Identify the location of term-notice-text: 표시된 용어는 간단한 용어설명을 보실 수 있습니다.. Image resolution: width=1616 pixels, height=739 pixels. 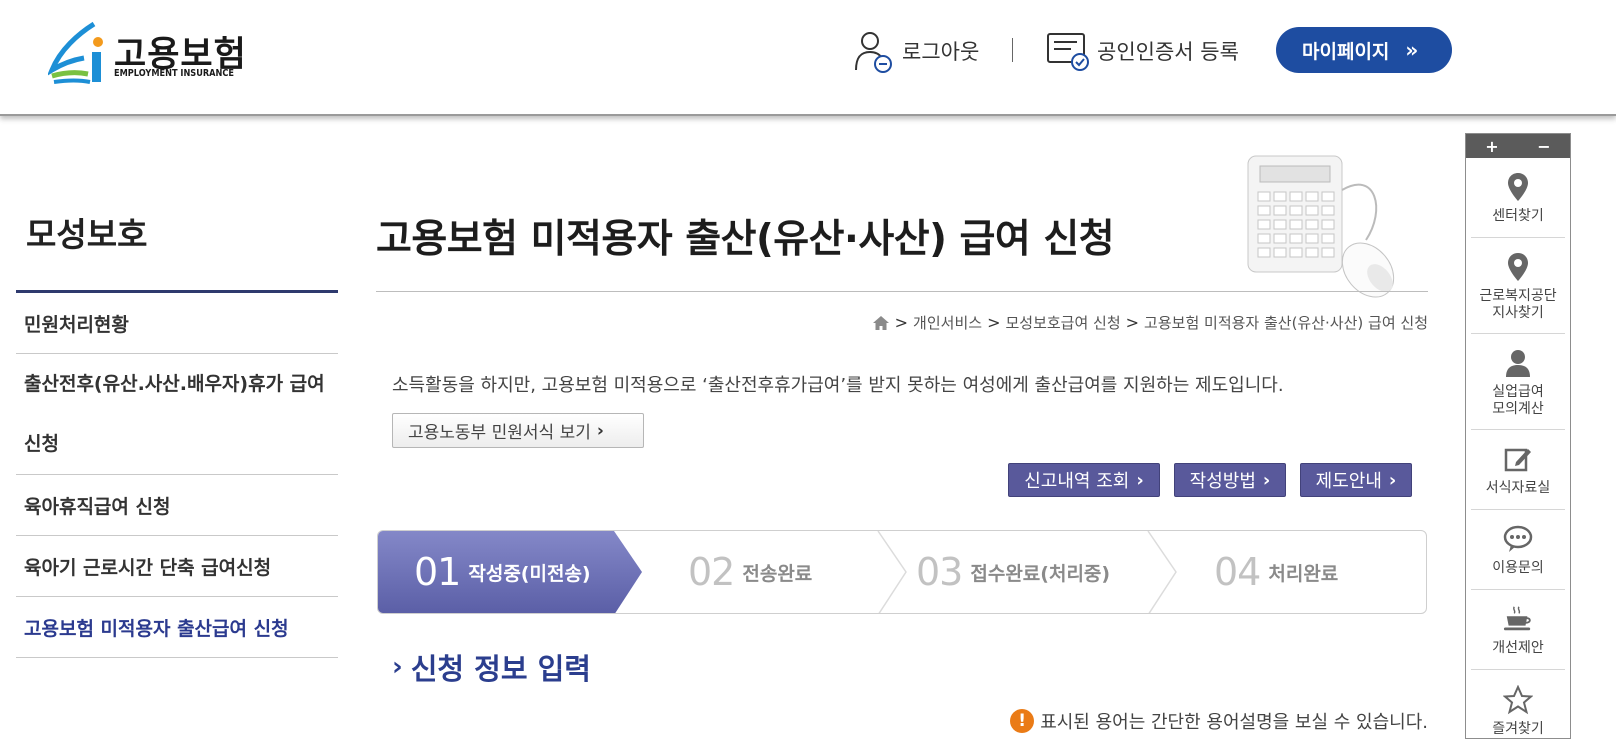
(1234, 722).